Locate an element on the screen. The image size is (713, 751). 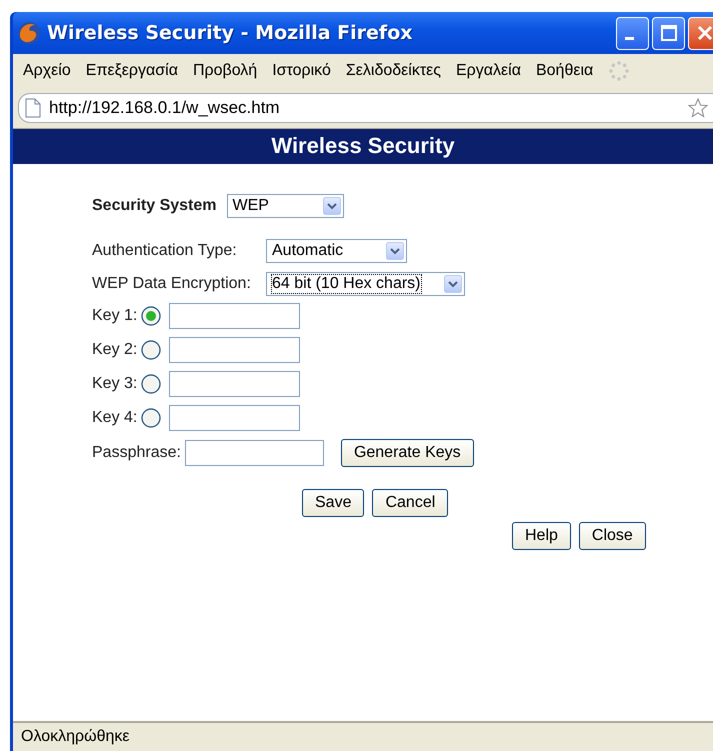
page-header: Wireless Security is located at coordinates (363, 146).